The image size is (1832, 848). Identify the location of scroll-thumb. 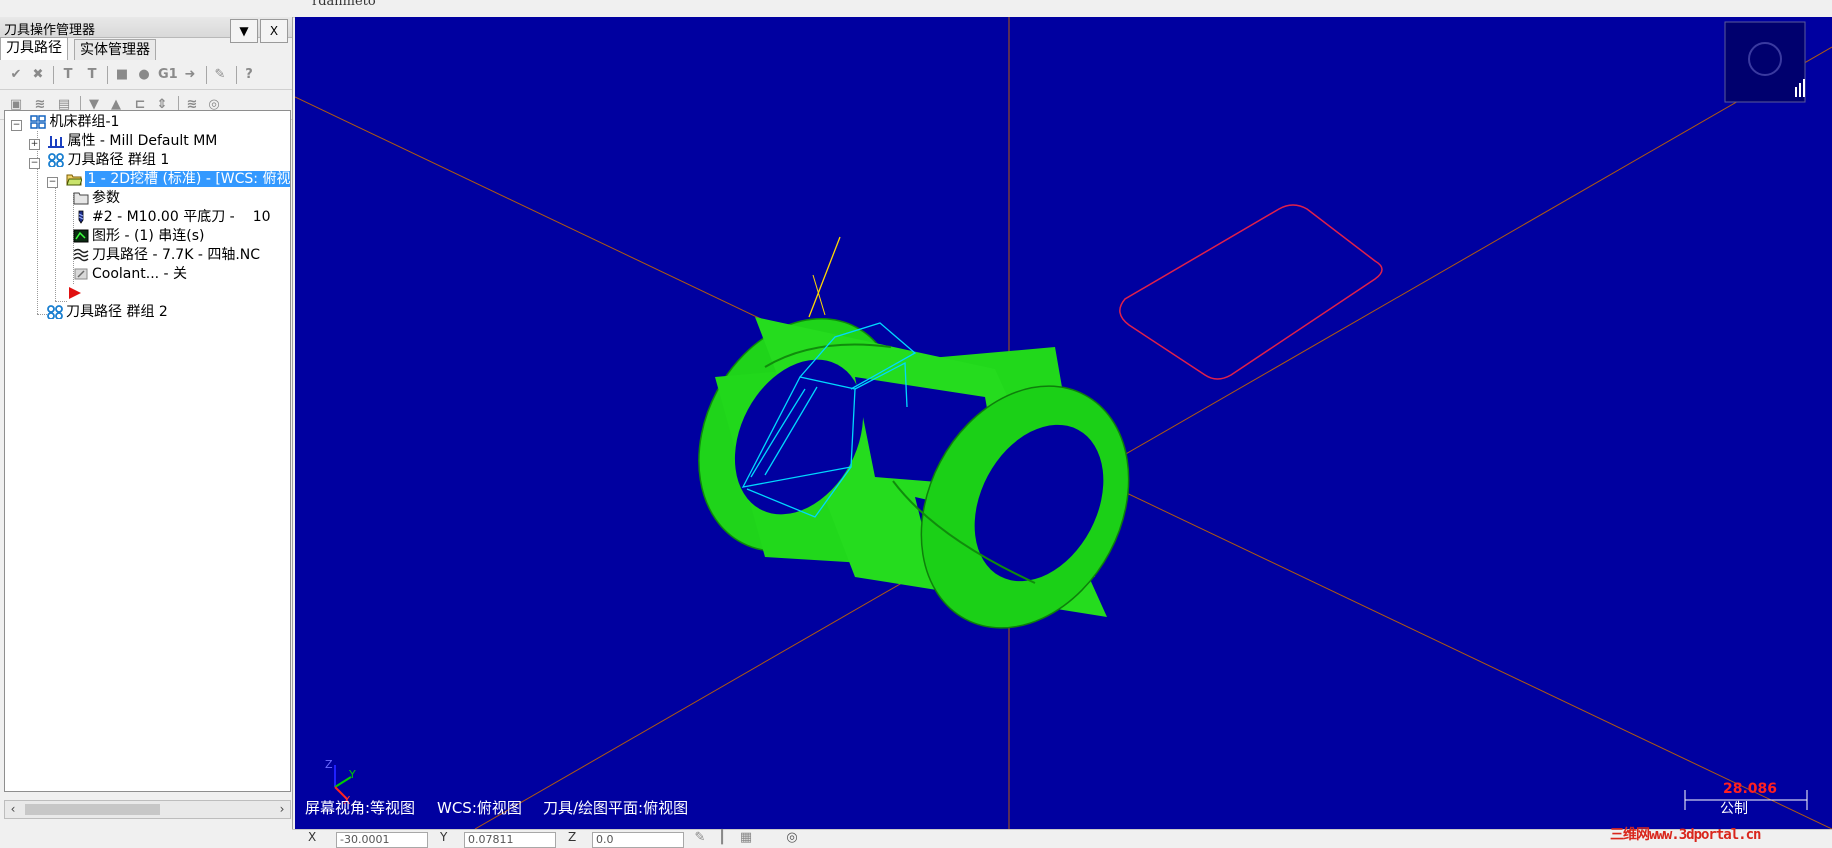
(92, 809).